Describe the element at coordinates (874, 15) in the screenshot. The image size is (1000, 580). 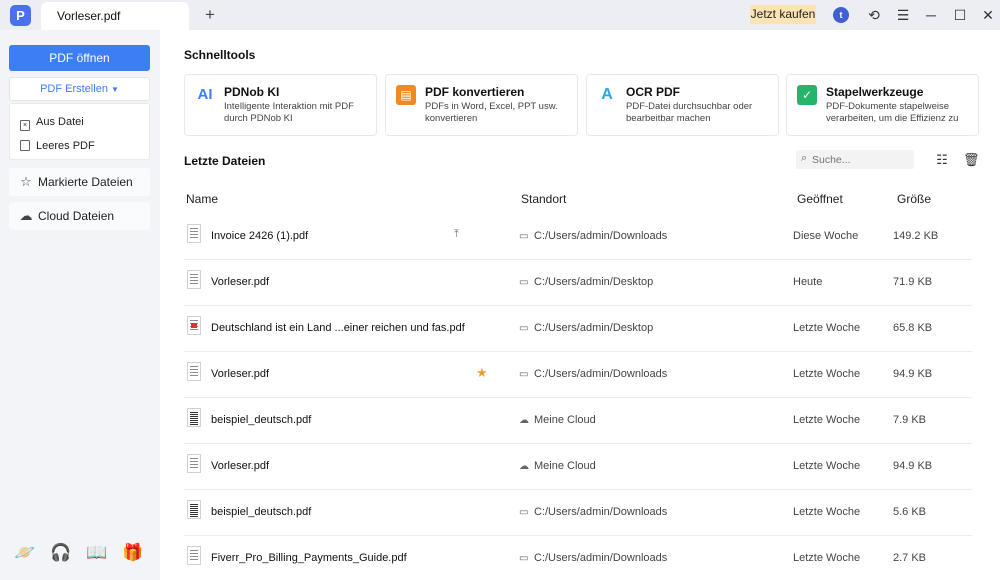
I see `refresh-icon: ⟲` at that location.